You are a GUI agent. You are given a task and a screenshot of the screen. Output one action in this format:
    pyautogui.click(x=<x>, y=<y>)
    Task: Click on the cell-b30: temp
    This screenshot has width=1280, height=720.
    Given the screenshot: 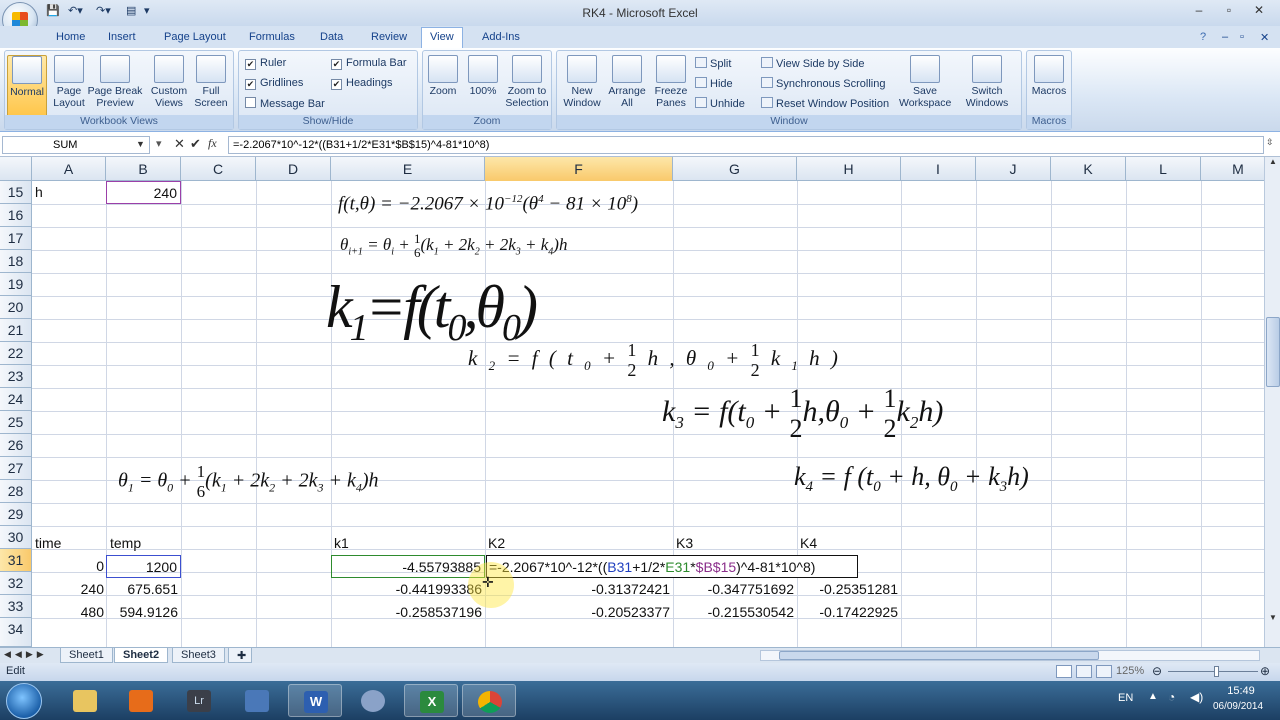 What is the action you would take?
    pyautogui.click(x=125, y=543)
    